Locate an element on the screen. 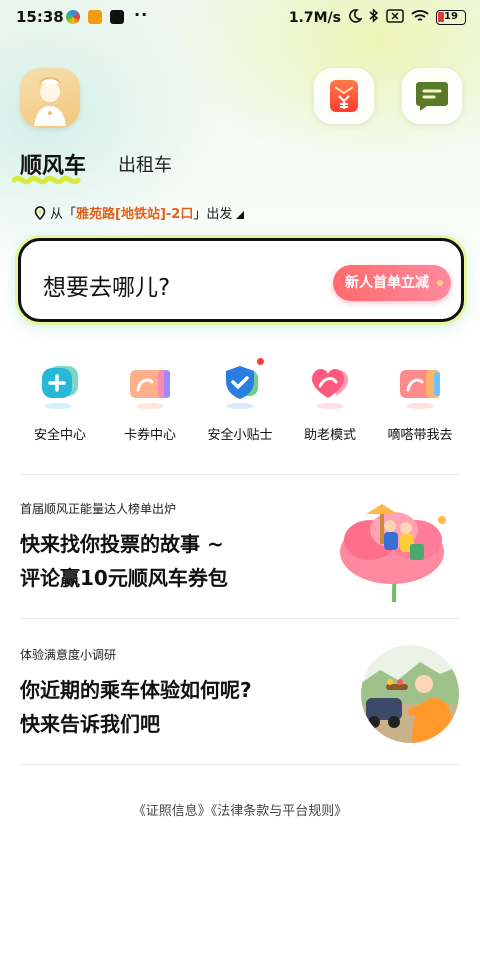  network-speed: 1.7M/s is located at coordinates (314, 17).